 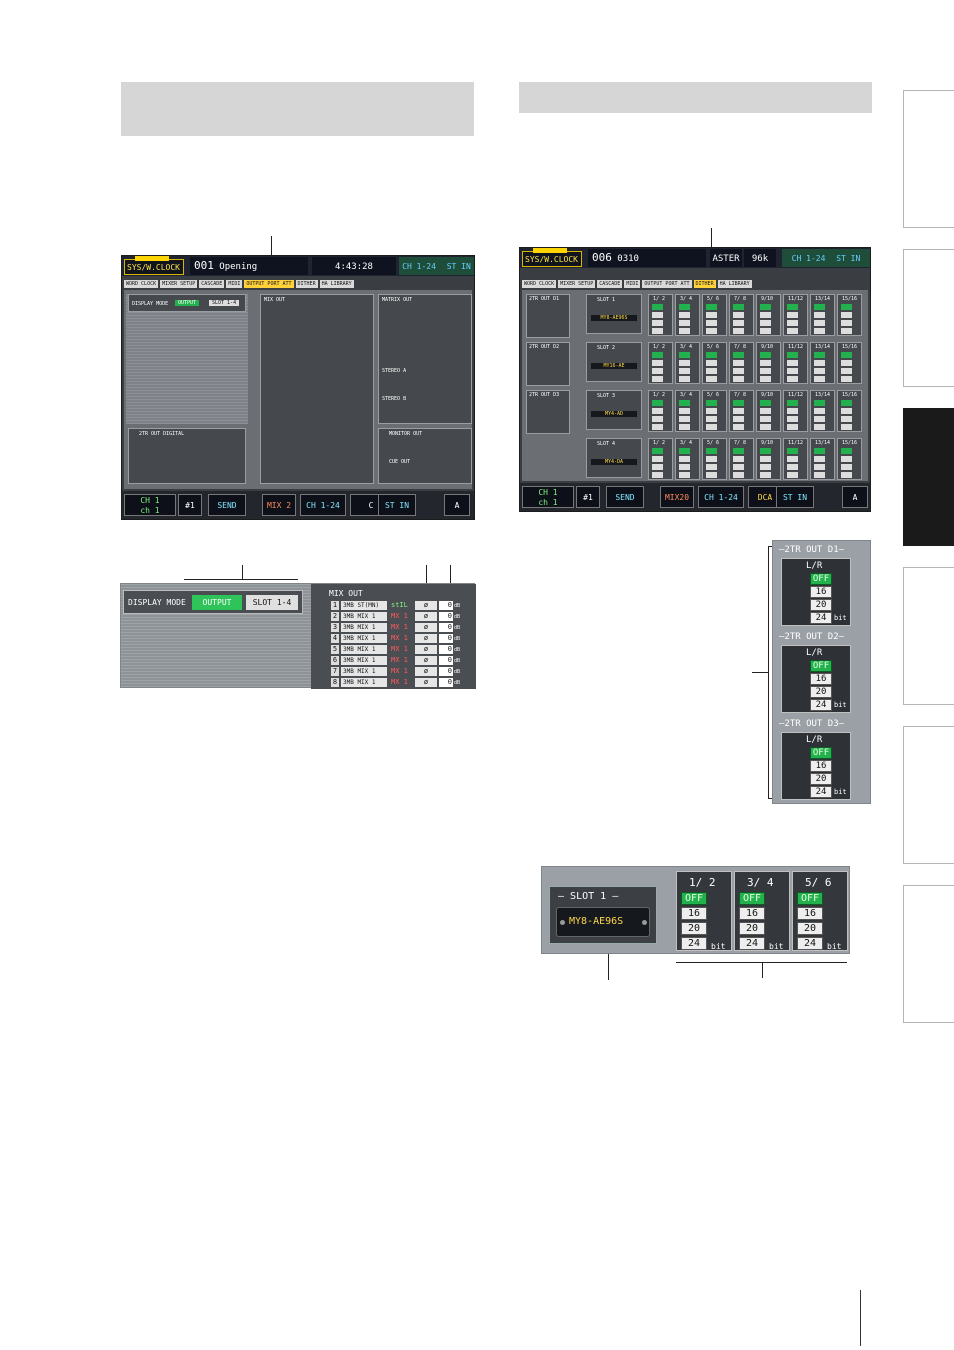 What do you see at coordinates (603, 922) in the screenshot?
I see `card-name-box: MY8-AE96S` at bounding box center [603, 922].